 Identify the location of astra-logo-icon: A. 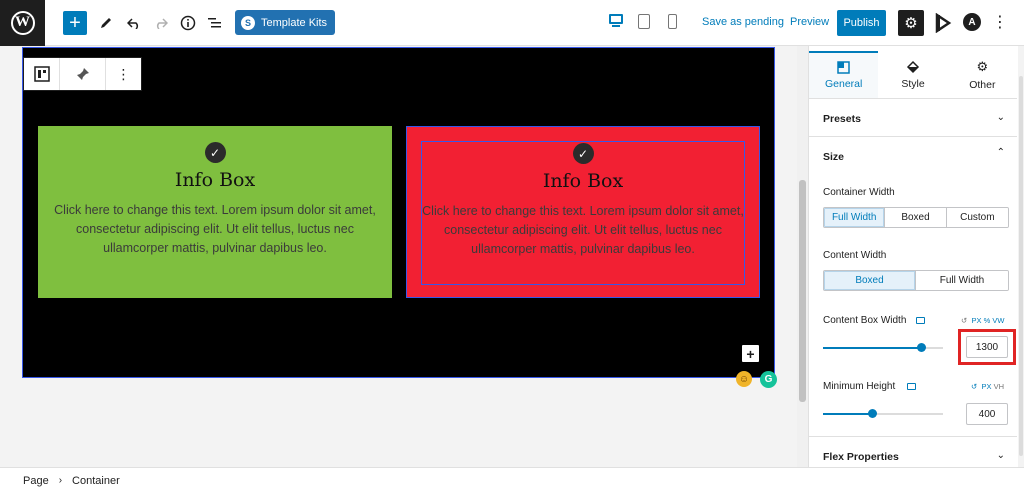
(972, 22).